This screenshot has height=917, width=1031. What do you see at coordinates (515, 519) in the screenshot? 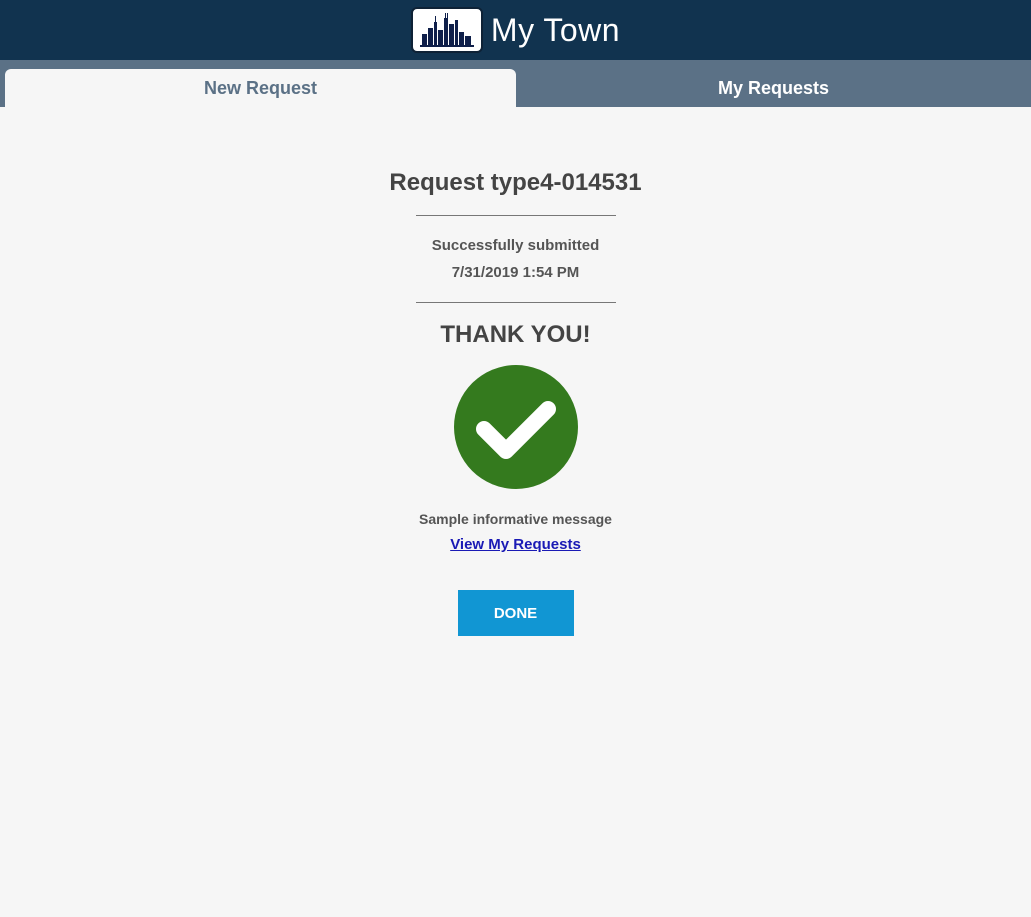
I see `info-message: Sample informative message` at bounding box center [515, 519].